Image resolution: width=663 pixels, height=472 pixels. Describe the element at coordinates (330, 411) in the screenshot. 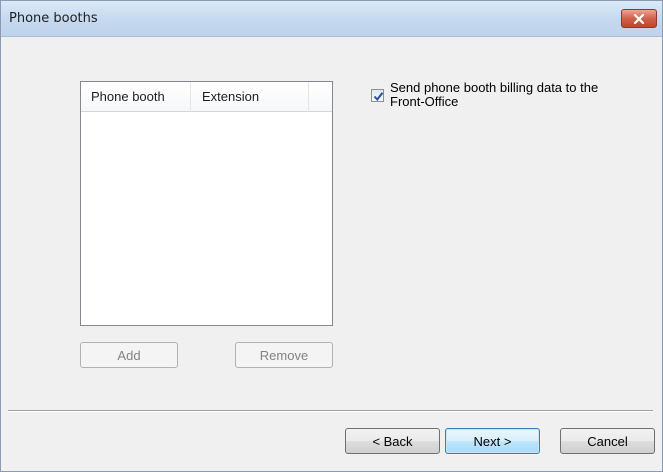

I see `footer-separator` at that location.